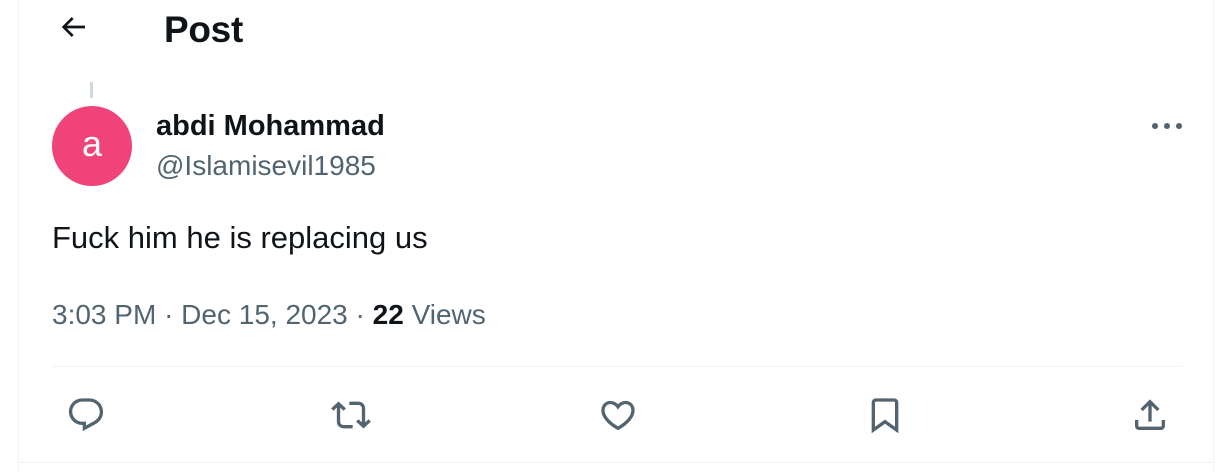 The image size is (1232, 472). I want to click on author-handle: @Islamisevil1985, so click(266, 166).